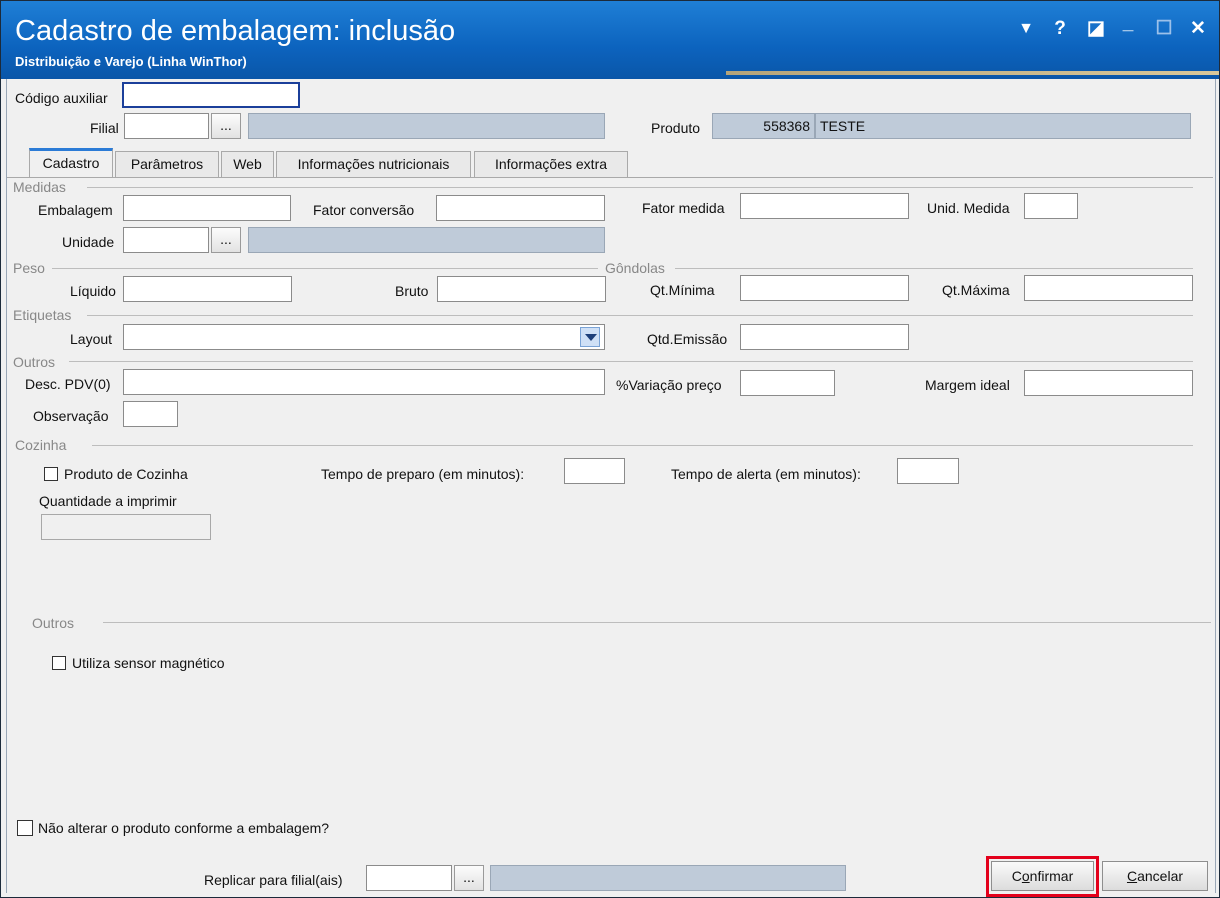 The image size is (1220, 898). Describe the element at coordinates (610, 177) in the screenshot. I see `tab-divider` at that location.